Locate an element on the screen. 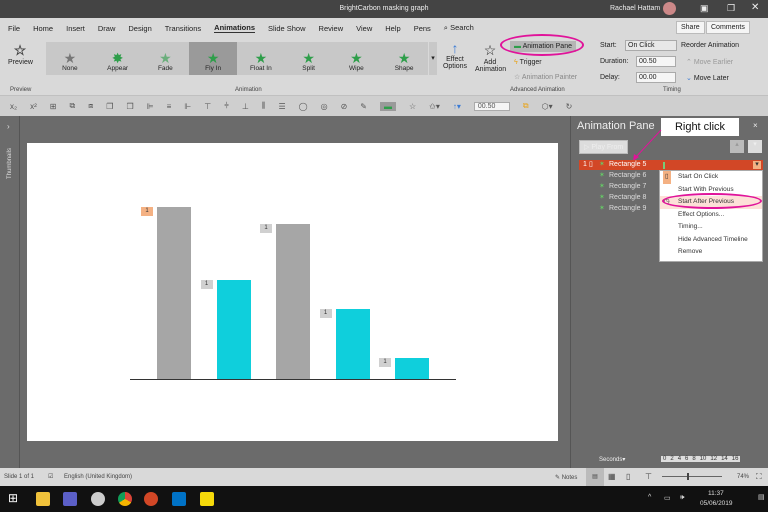  subscript-icon: x₂ is located at coordinates (13, 106).